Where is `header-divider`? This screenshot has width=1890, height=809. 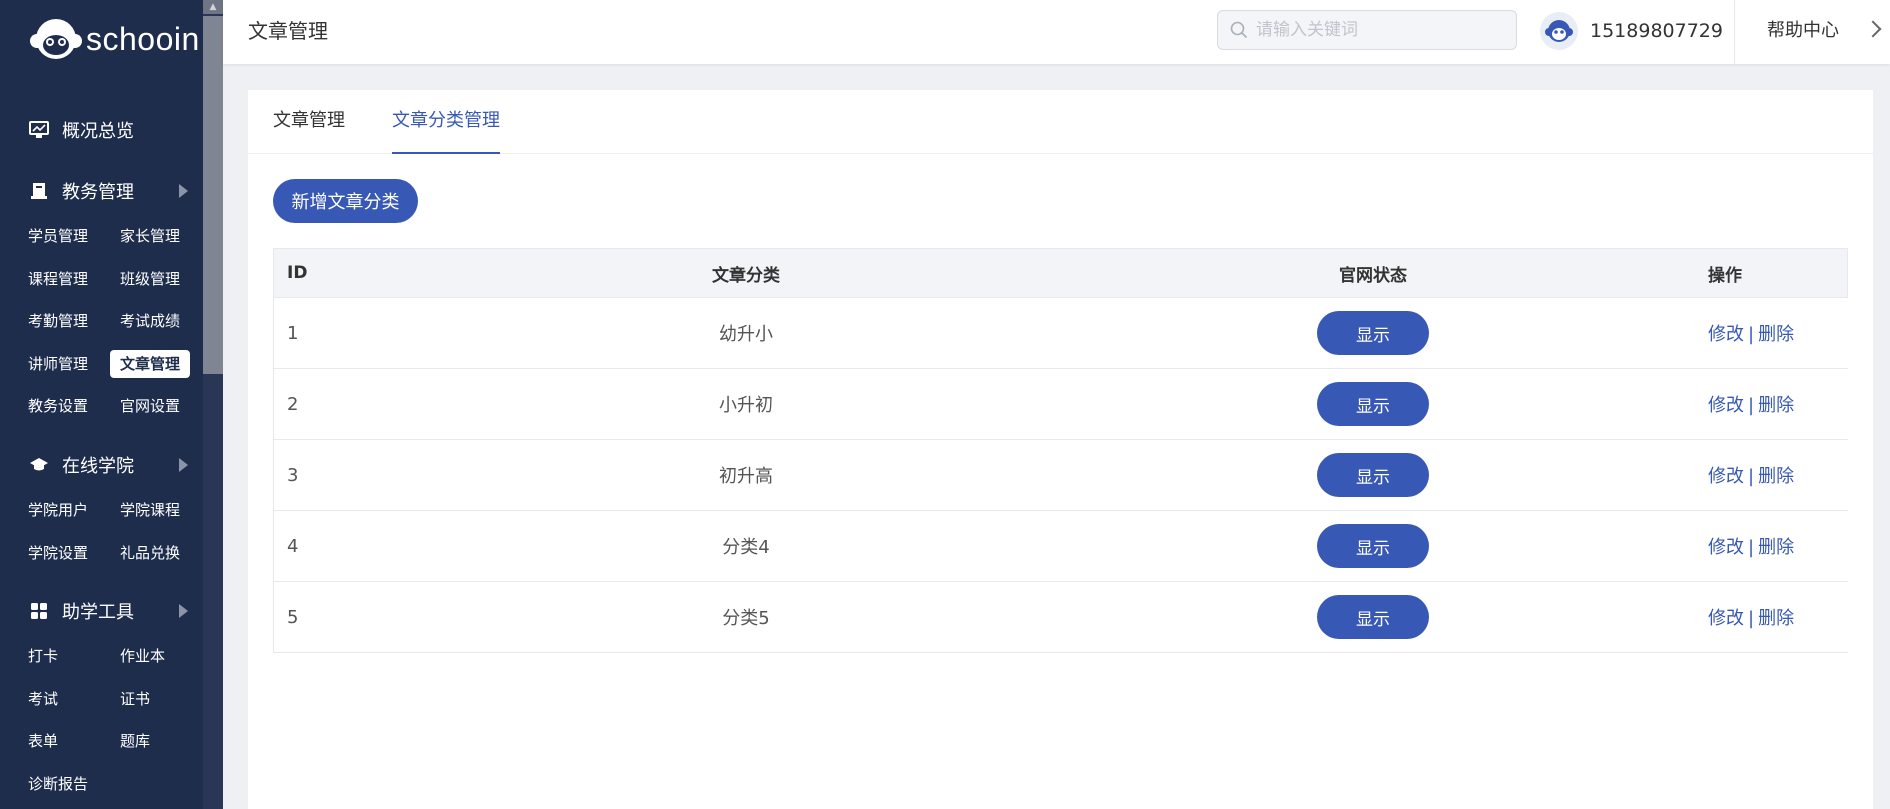
header-divider is located at coordinates (1734, 32).